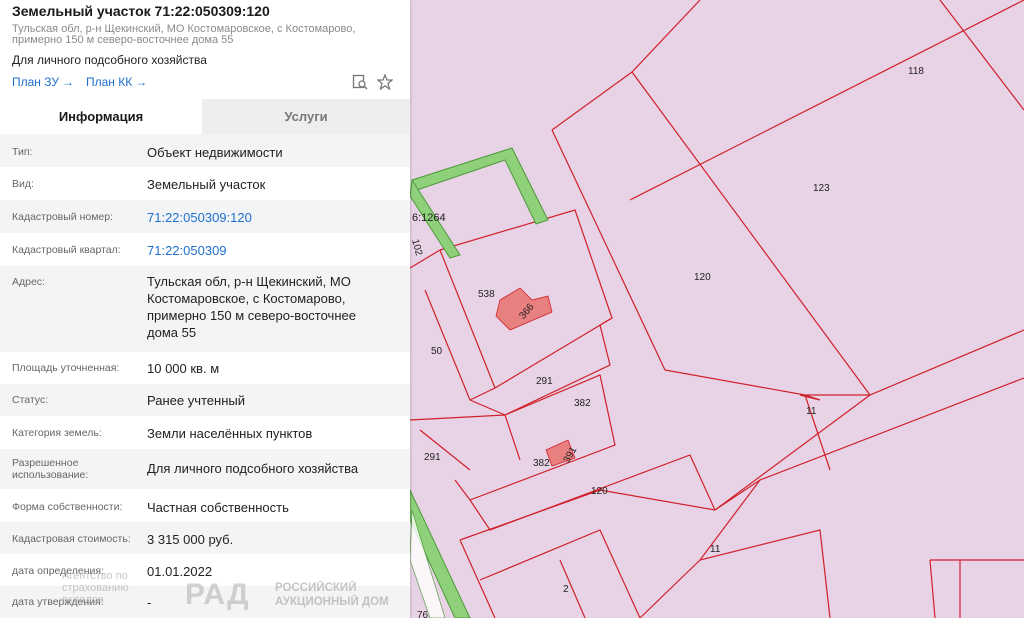  Describe the element at coordinates (218, 507) in the screenshot. I see `info-value: Частная собственность` at that location.